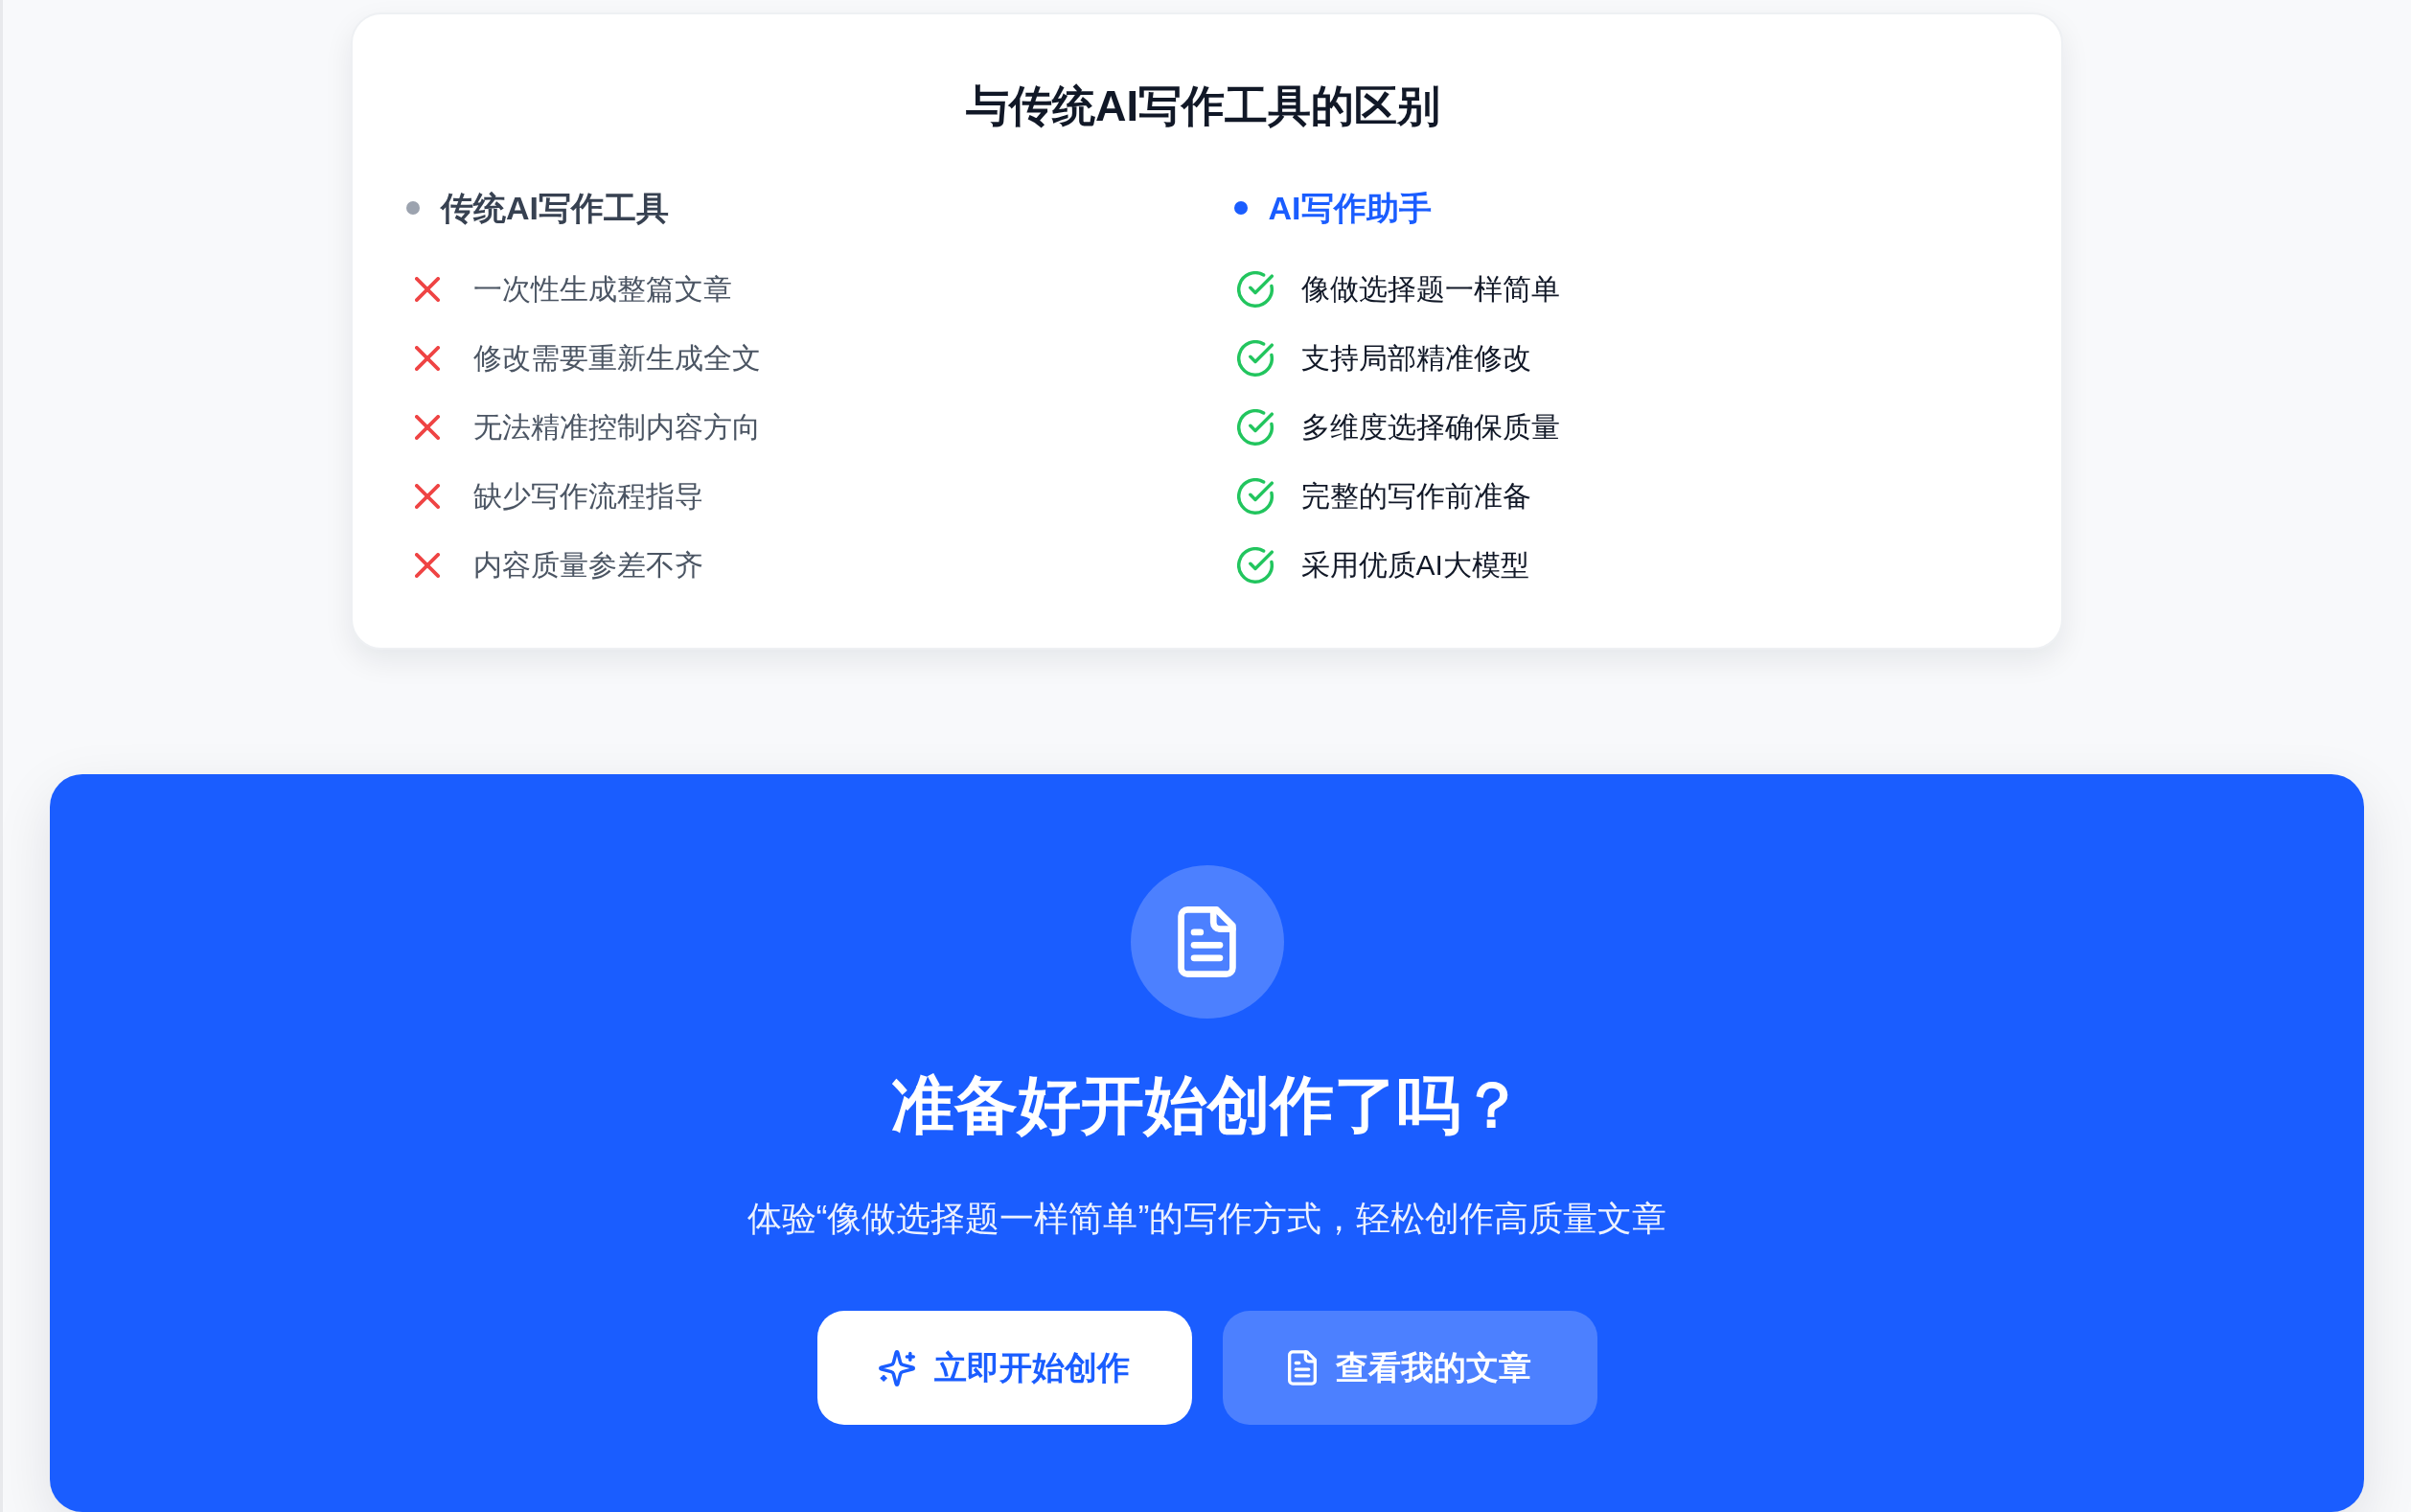 This screenshot has width=2411, height=1512. What do you see at coordinates (1415, 496) in the screenshot?
I see `comparison-item: 完整的写作前准备` at bounding box center [1415, 496].